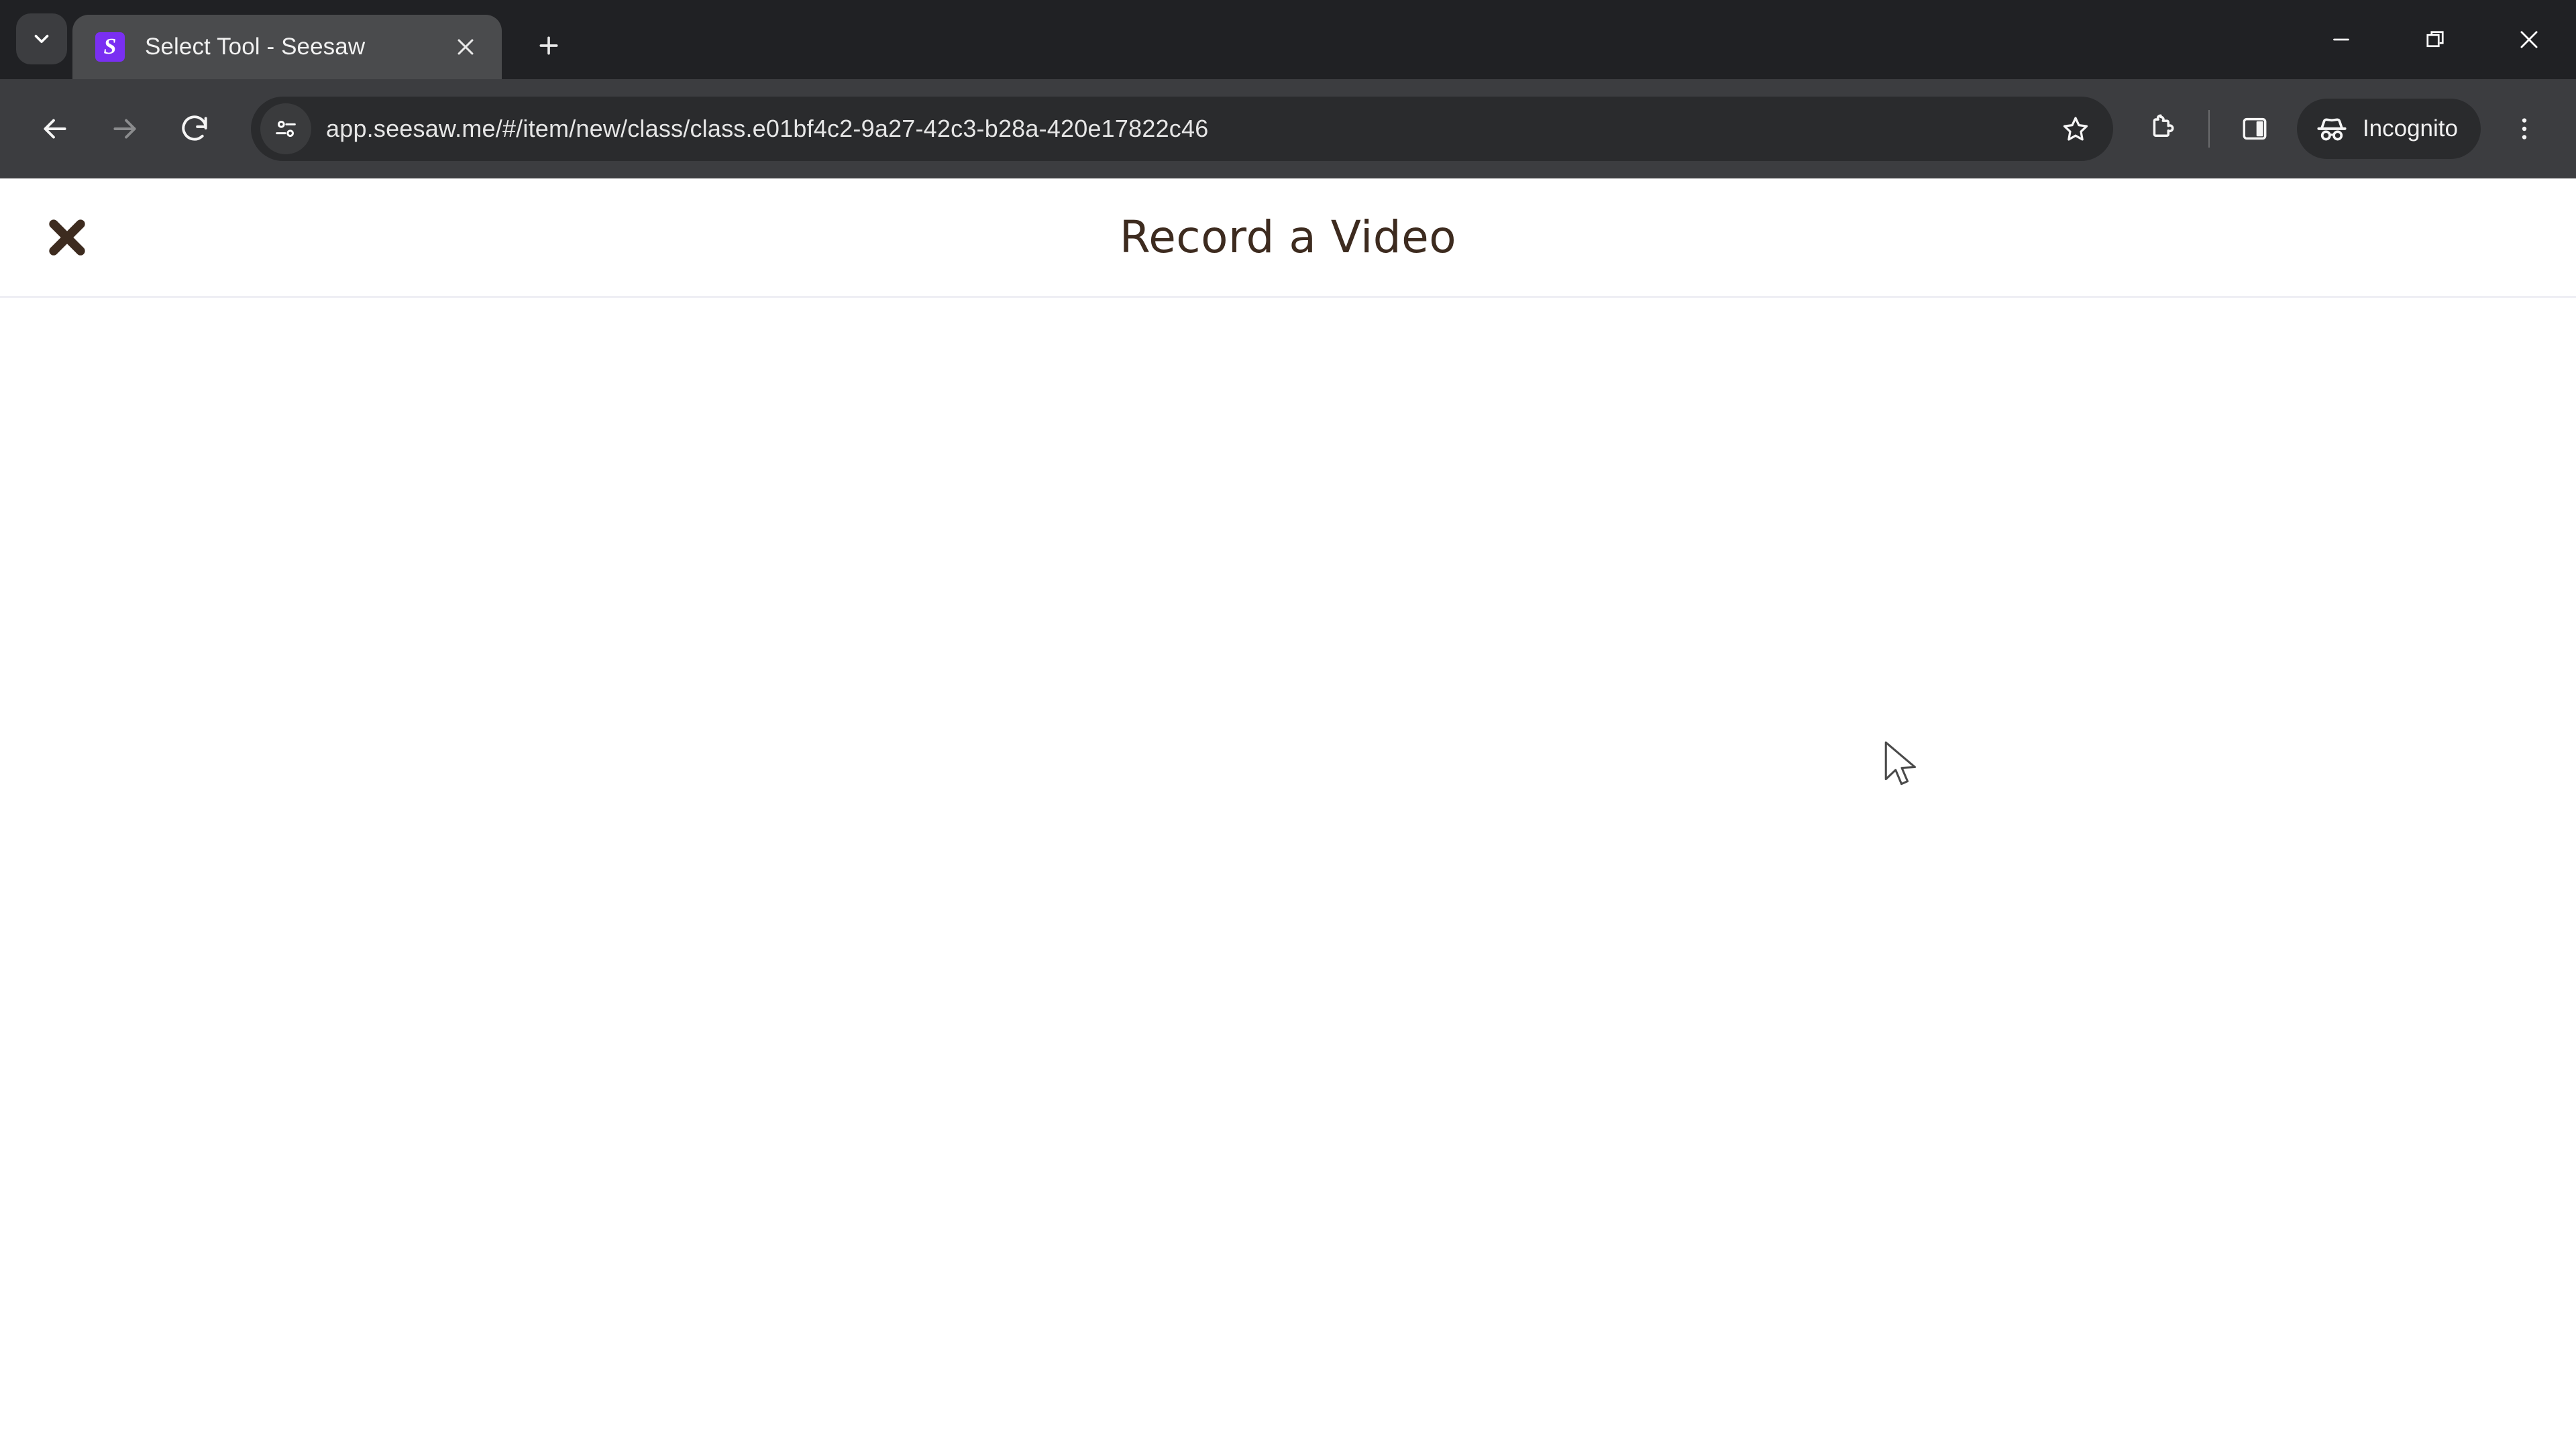 This screenshot has height=1449, width=2576. I want to click on new-tab-button, so click(549, 45).